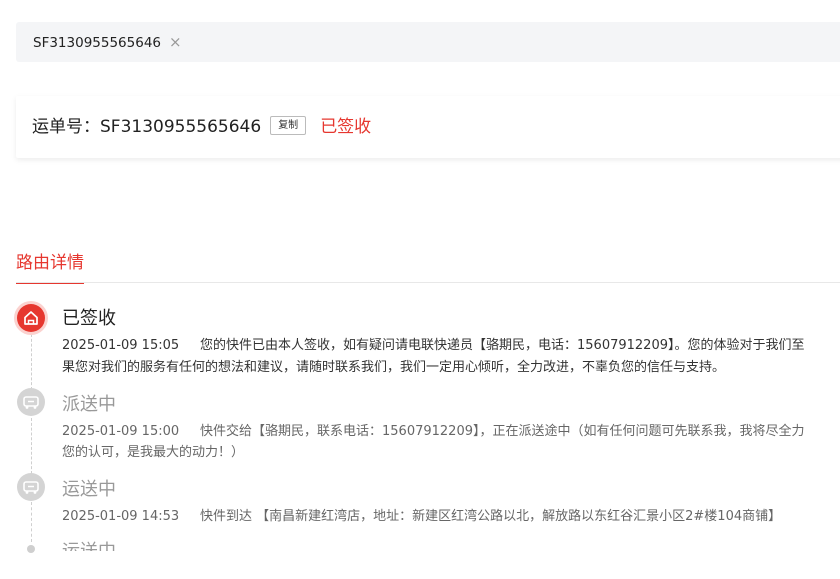  What do you see at coordinates (121, 431) in the screenshot?
I see `event-time: 2025-01-09 15:00` at bounding box center [121, 431].